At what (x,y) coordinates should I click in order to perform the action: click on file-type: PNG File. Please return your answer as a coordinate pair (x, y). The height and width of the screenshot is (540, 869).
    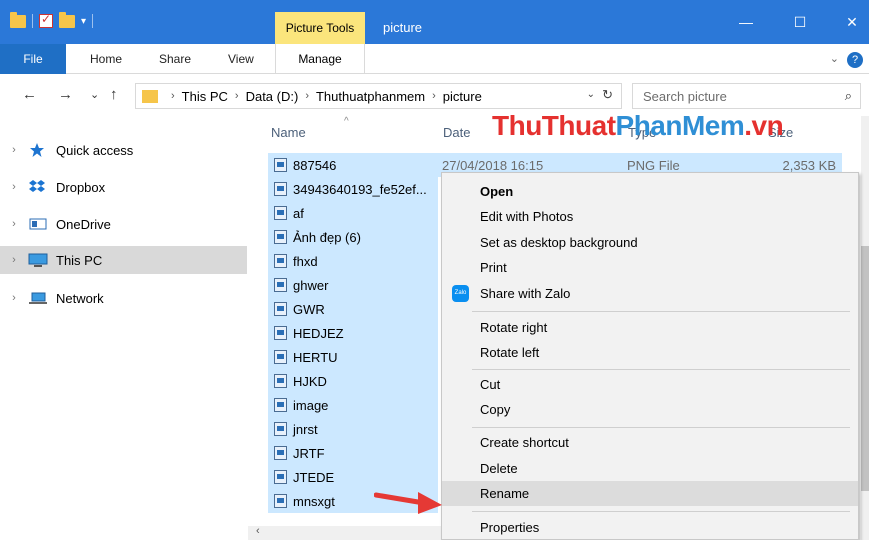
    Looking at the image, I should click on (653, 165).